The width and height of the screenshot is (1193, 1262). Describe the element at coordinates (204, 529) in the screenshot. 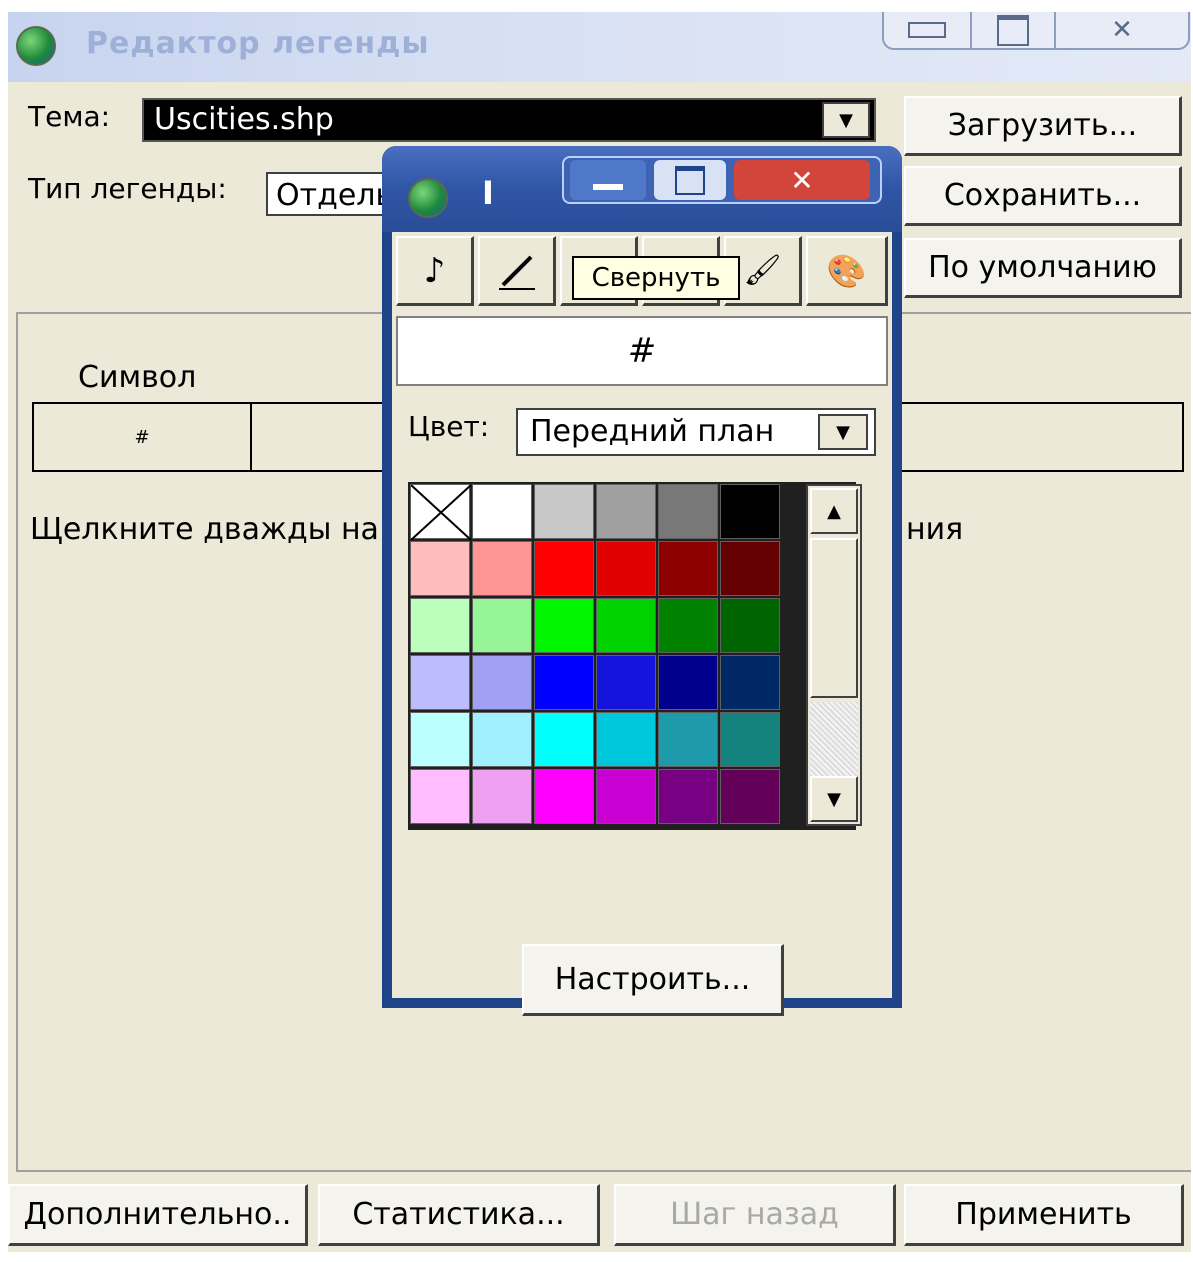

I see `hint-text: Щелкните дважды на` at that location.